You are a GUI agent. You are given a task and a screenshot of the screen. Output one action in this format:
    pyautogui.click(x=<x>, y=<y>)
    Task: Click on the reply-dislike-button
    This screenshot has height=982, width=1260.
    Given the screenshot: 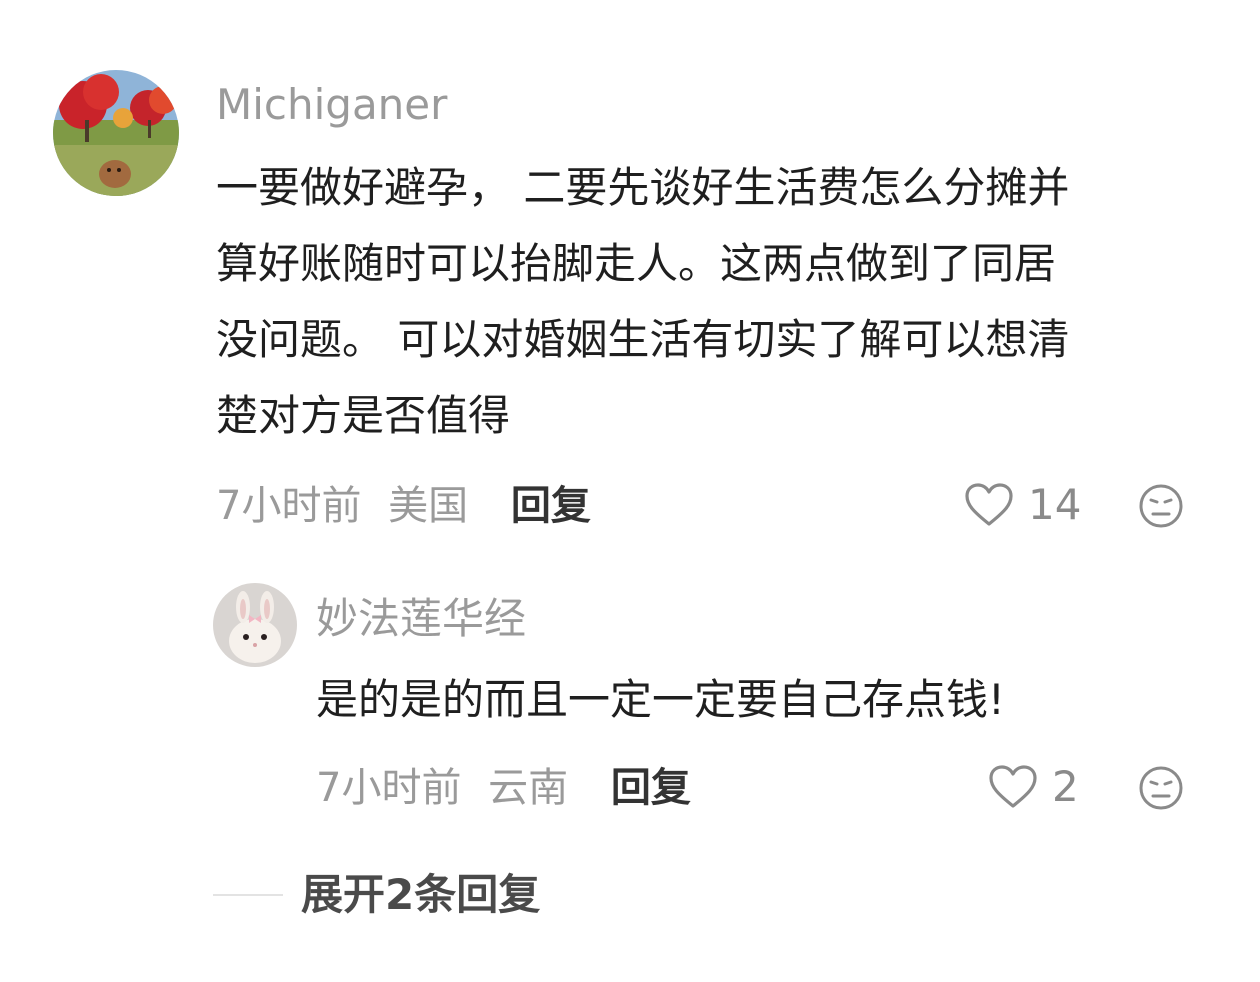 What is the action you would take?
    pyautogui.click(x=1161, y=788)
    